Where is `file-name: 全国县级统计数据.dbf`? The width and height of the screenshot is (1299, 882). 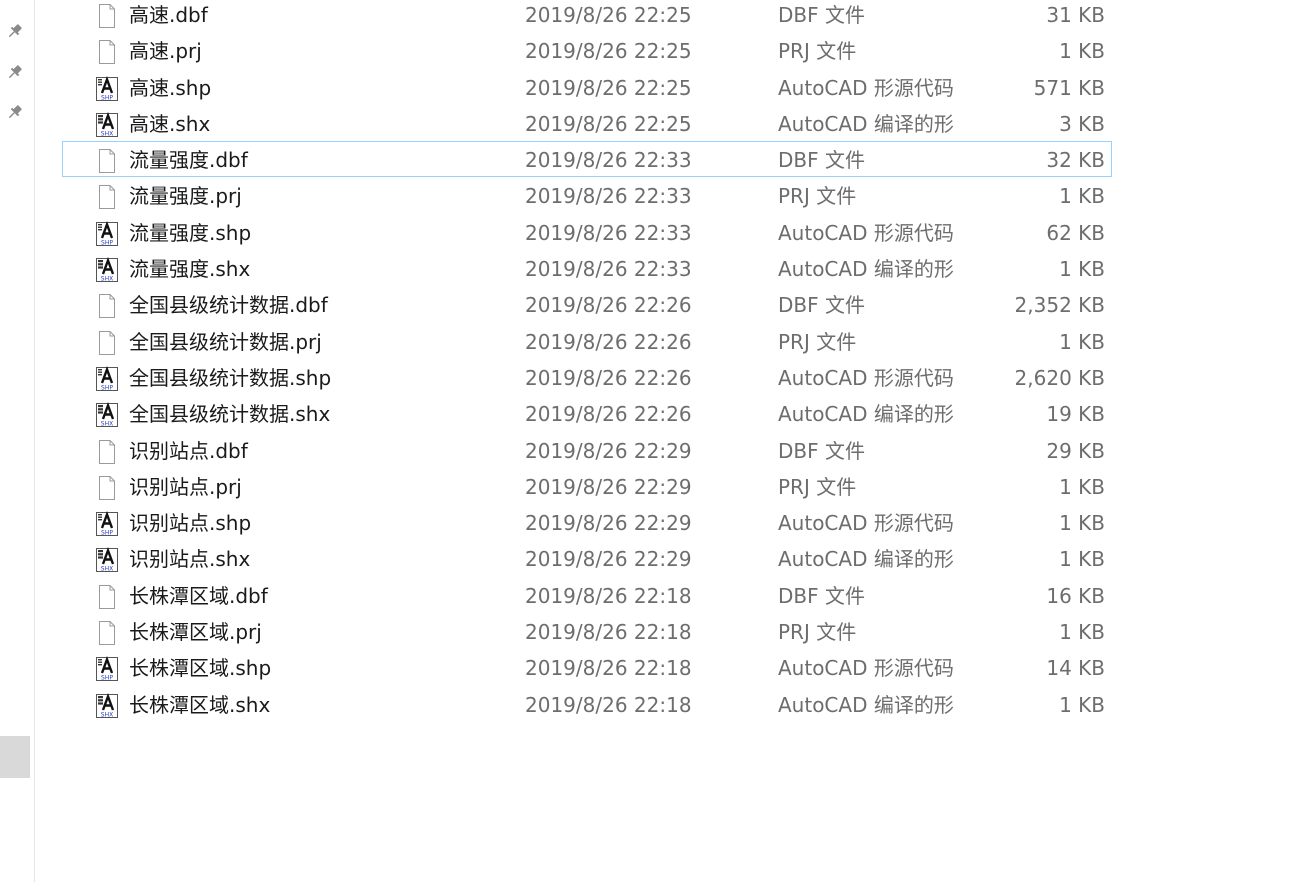 file-name: 全国县级统计数据.dbf is located at coordinates (228, 305).